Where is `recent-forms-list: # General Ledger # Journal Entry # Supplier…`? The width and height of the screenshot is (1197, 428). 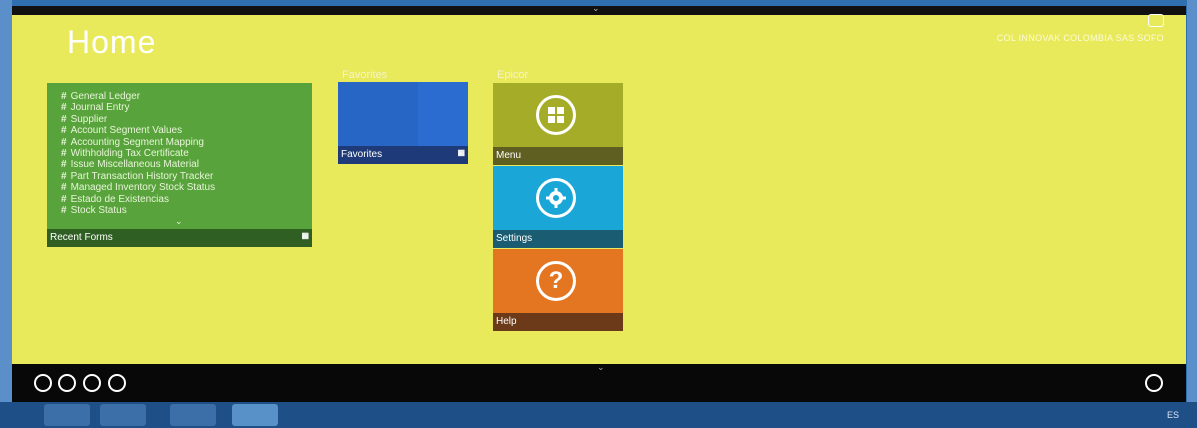
recent-forms-list: # General Ledger # Journal Entry # Supplier… is located at coordinates (179, 149).